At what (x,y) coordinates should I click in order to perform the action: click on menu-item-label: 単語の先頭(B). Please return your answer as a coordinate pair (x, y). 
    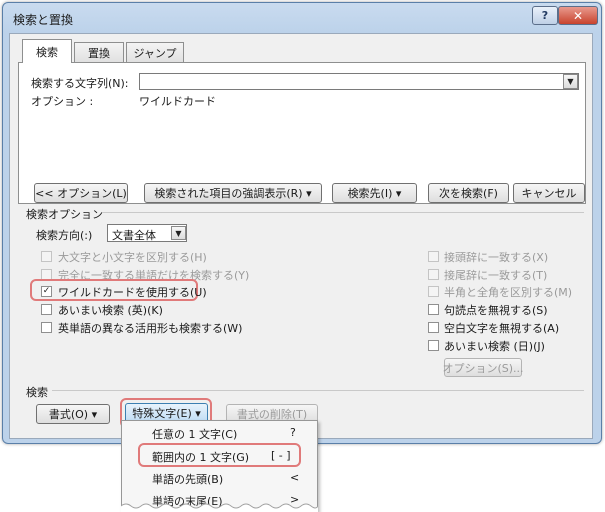
    Looking at the image, I should click on (188, 479).